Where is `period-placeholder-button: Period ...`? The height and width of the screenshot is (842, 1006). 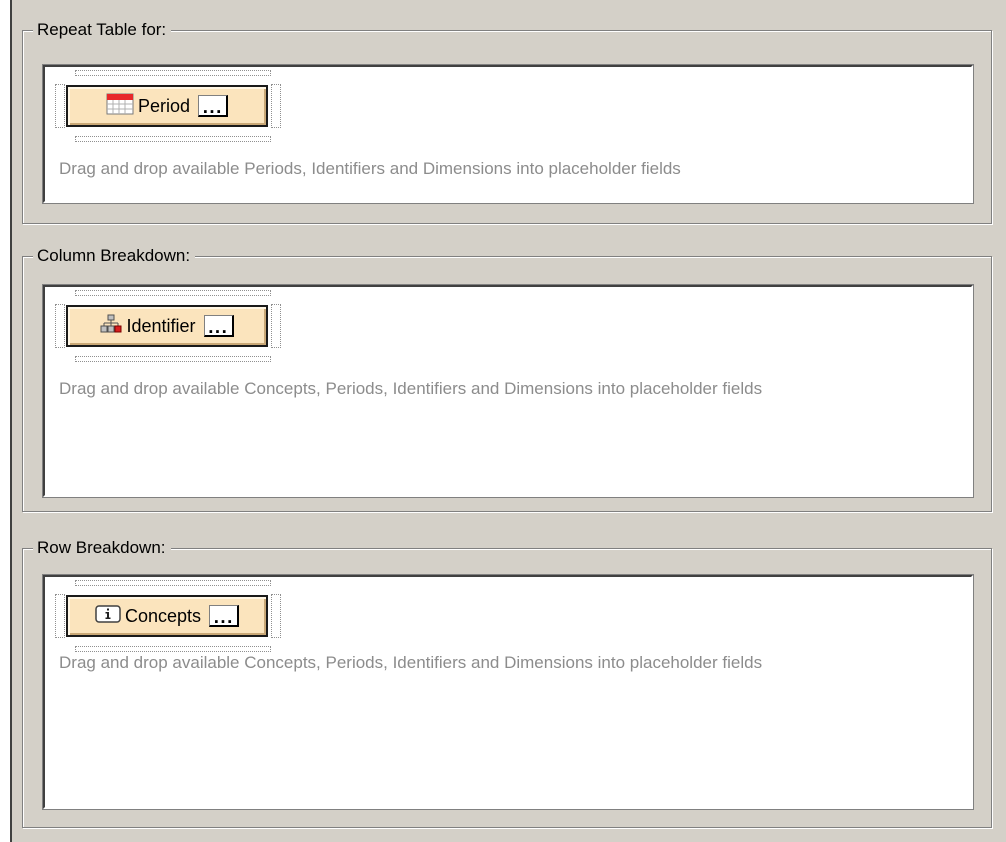 period-placeholder-button: Period ... is located at coordinates (167, 106).